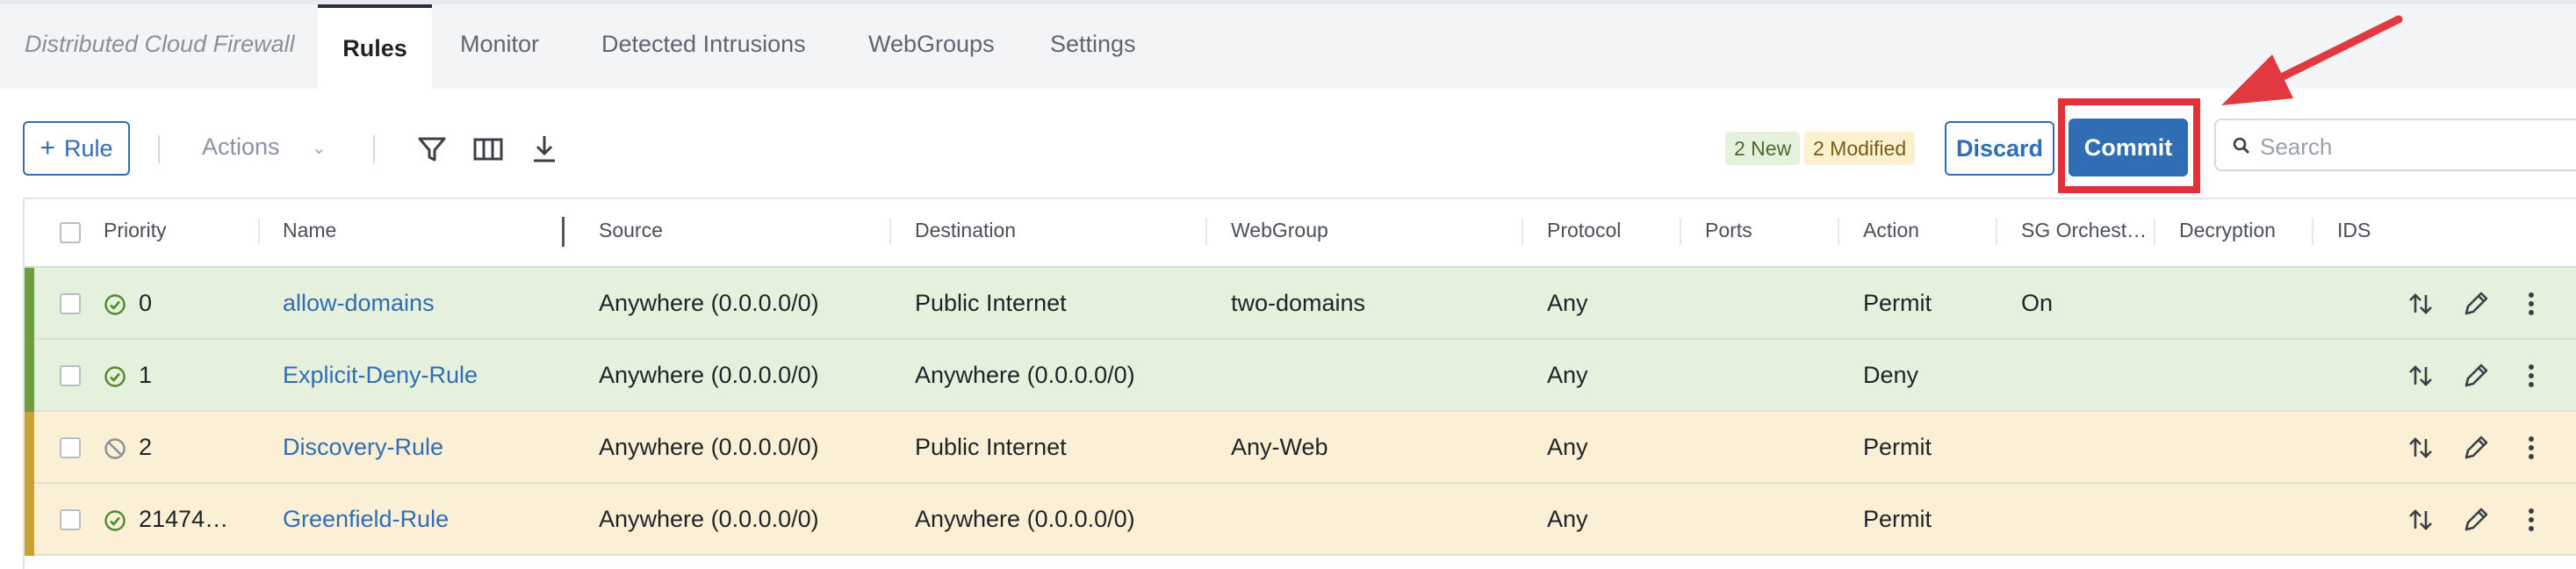 The width and height of the screenshot is (2576, 569). I want to click on webgroup-cell: two-domains, so click(1298, 303).